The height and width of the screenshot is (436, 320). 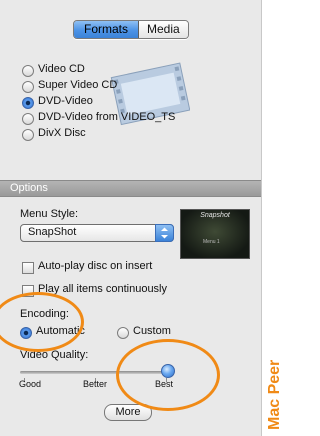 I want to click on video-quality-slider, so click(x=95, y=372).